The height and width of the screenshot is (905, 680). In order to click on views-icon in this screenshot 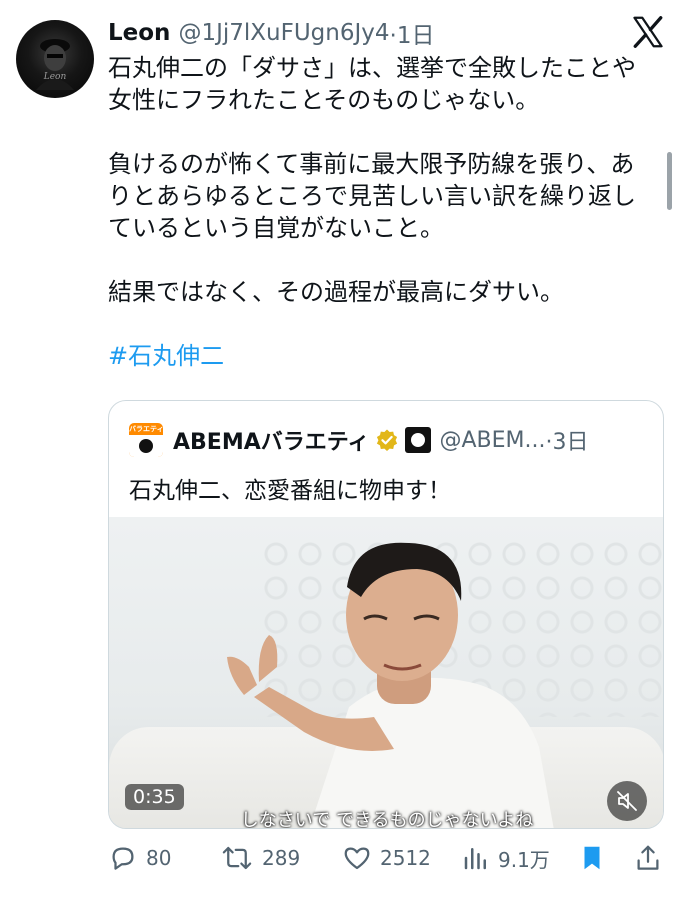, I will do `click(475, 859)`.